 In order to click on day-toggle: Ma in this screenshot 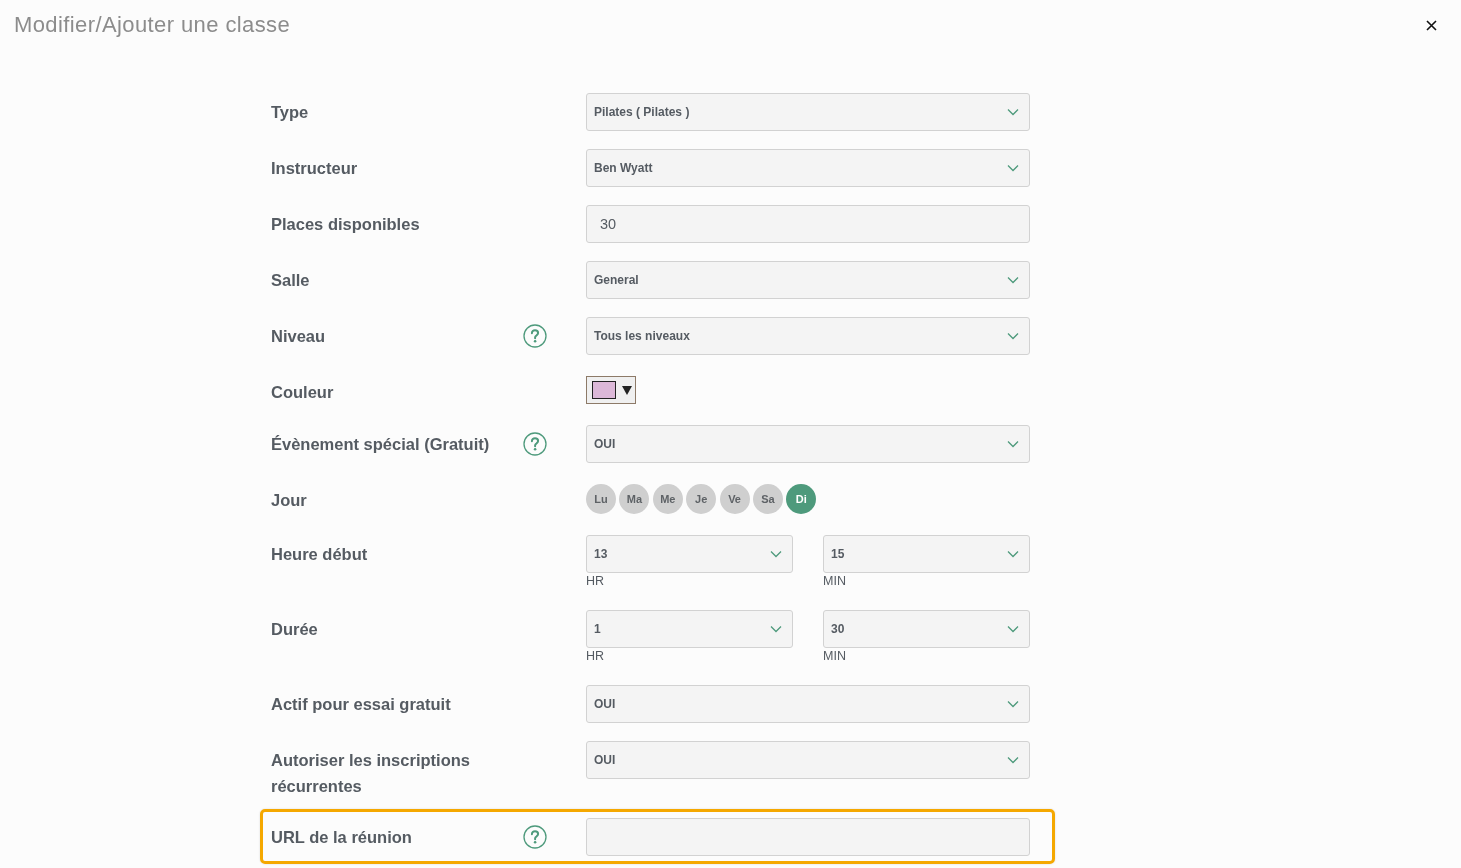, I will do `click(634, 499)`.